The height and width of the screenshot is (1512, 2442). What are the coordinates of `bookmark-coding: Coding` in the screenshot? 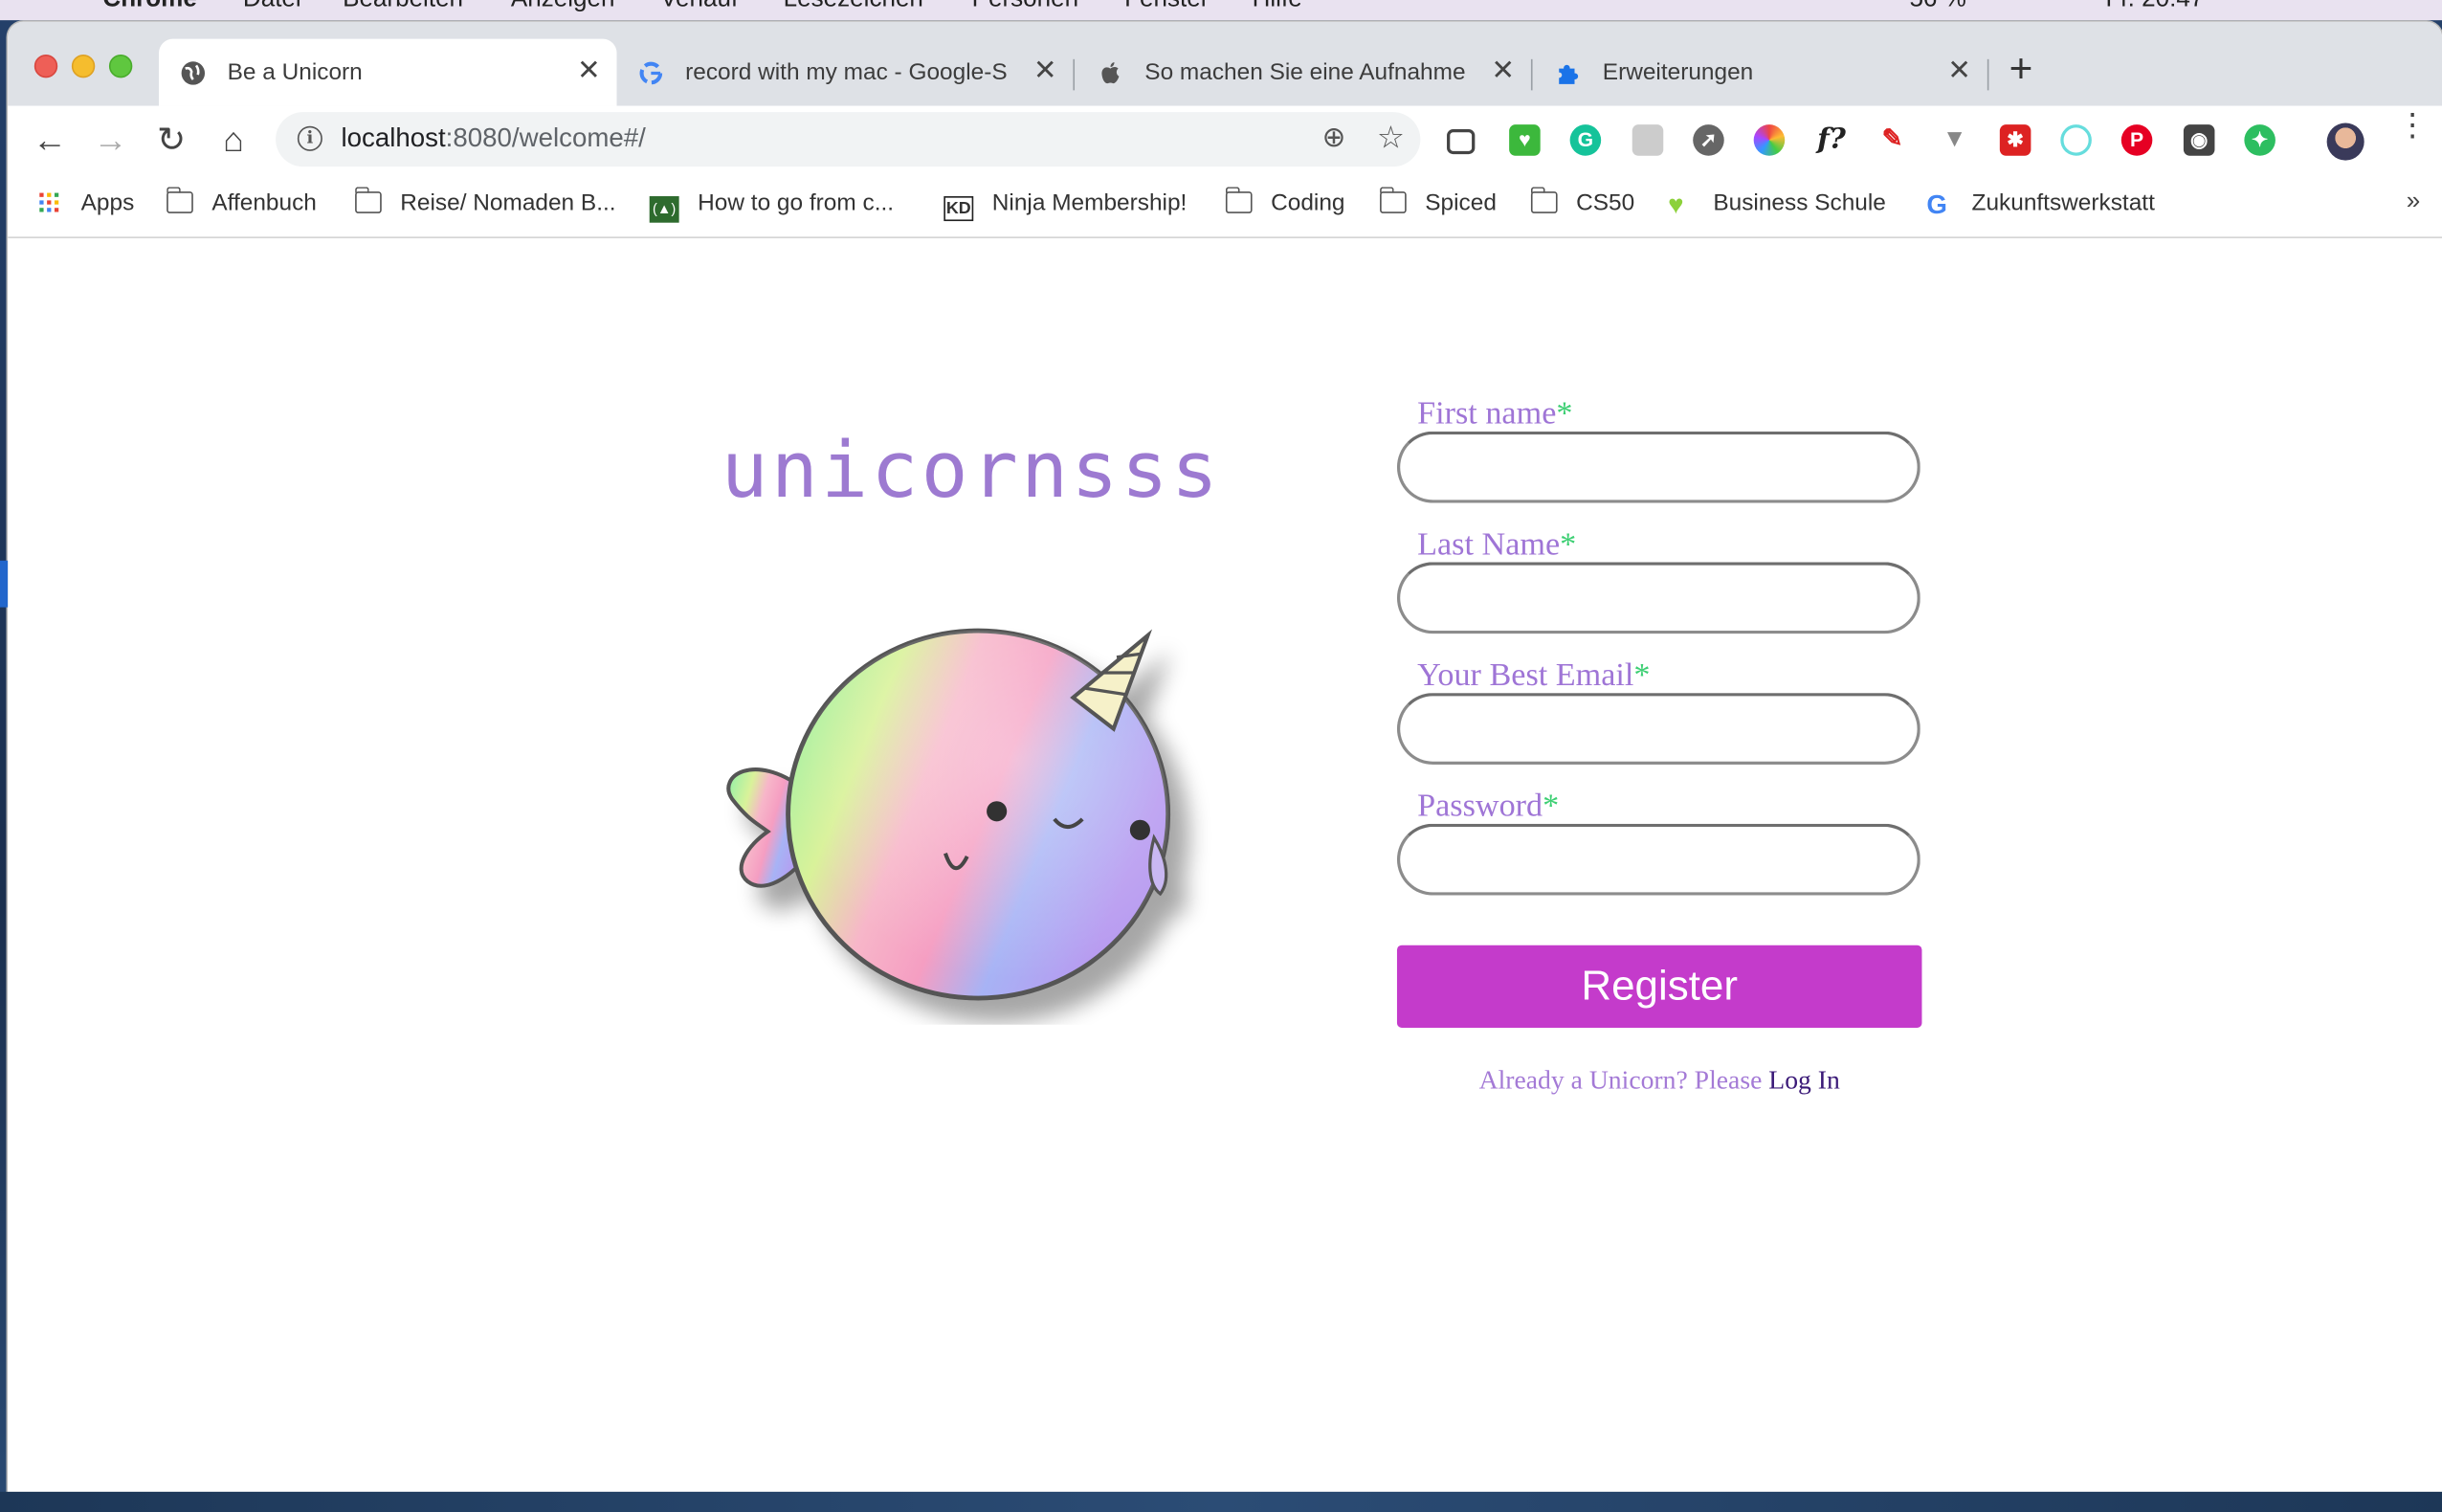 It's located at (1285, 201).